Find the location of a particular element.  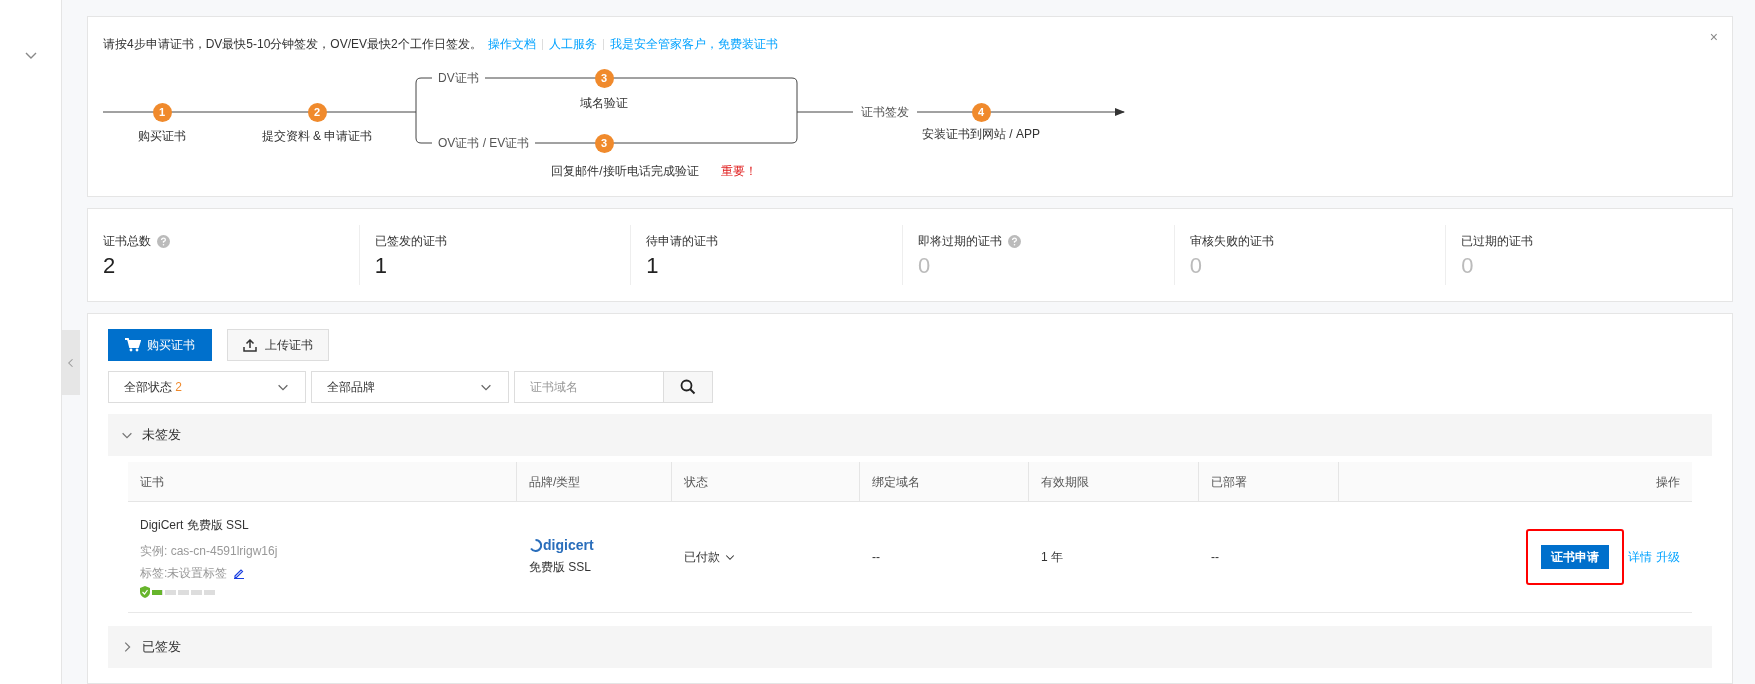

close-button: × is located at coordinates (1713, 37).